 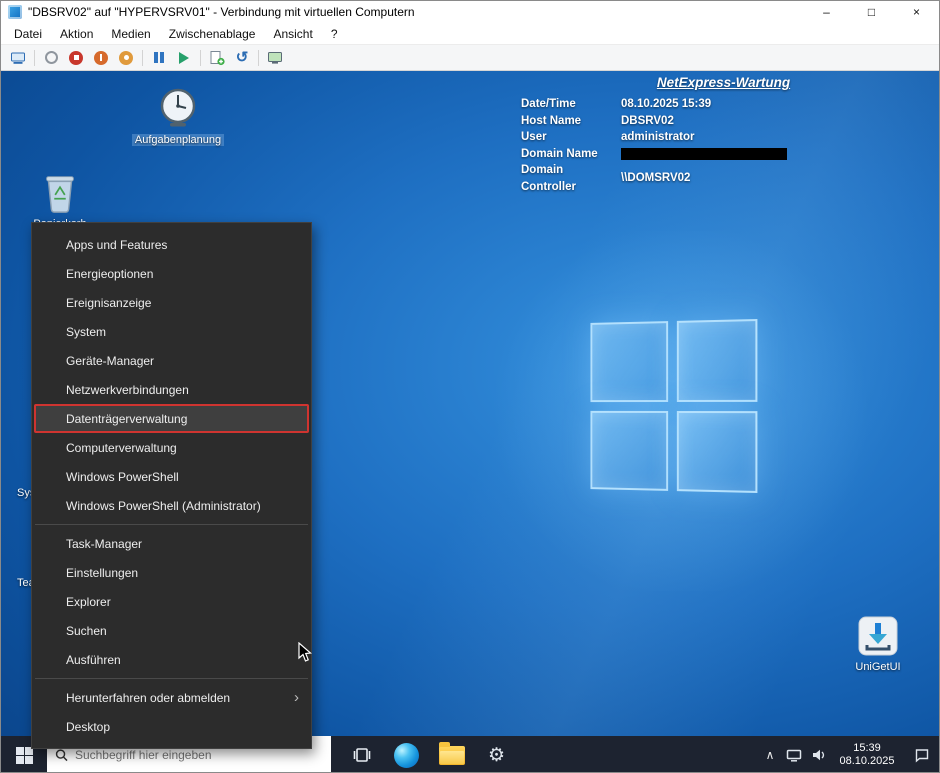 I want to click on system-tray: ∧ 15:39 08.10.2025, so click(x=849, y=754).